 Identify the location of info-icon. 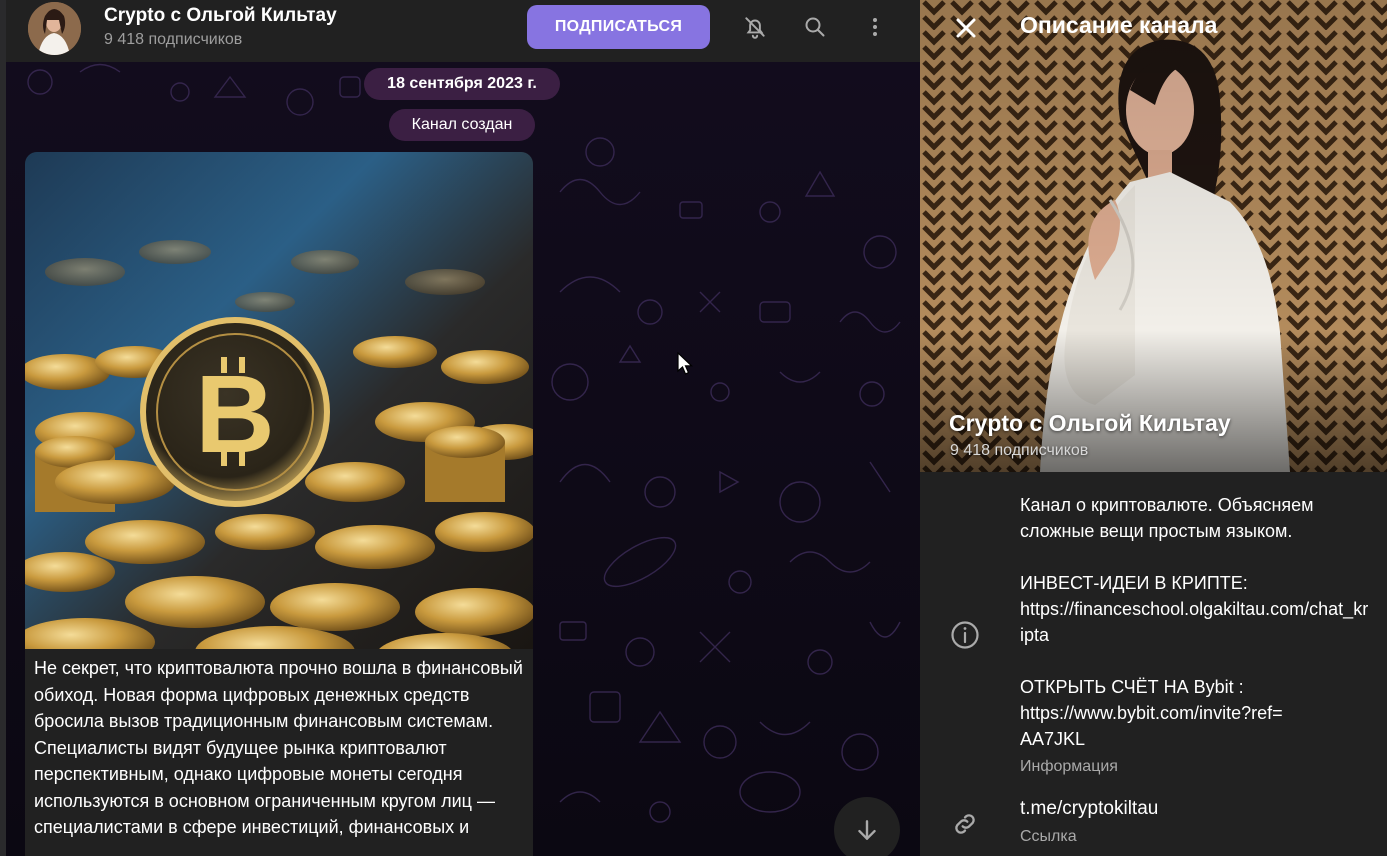
(965, 635).